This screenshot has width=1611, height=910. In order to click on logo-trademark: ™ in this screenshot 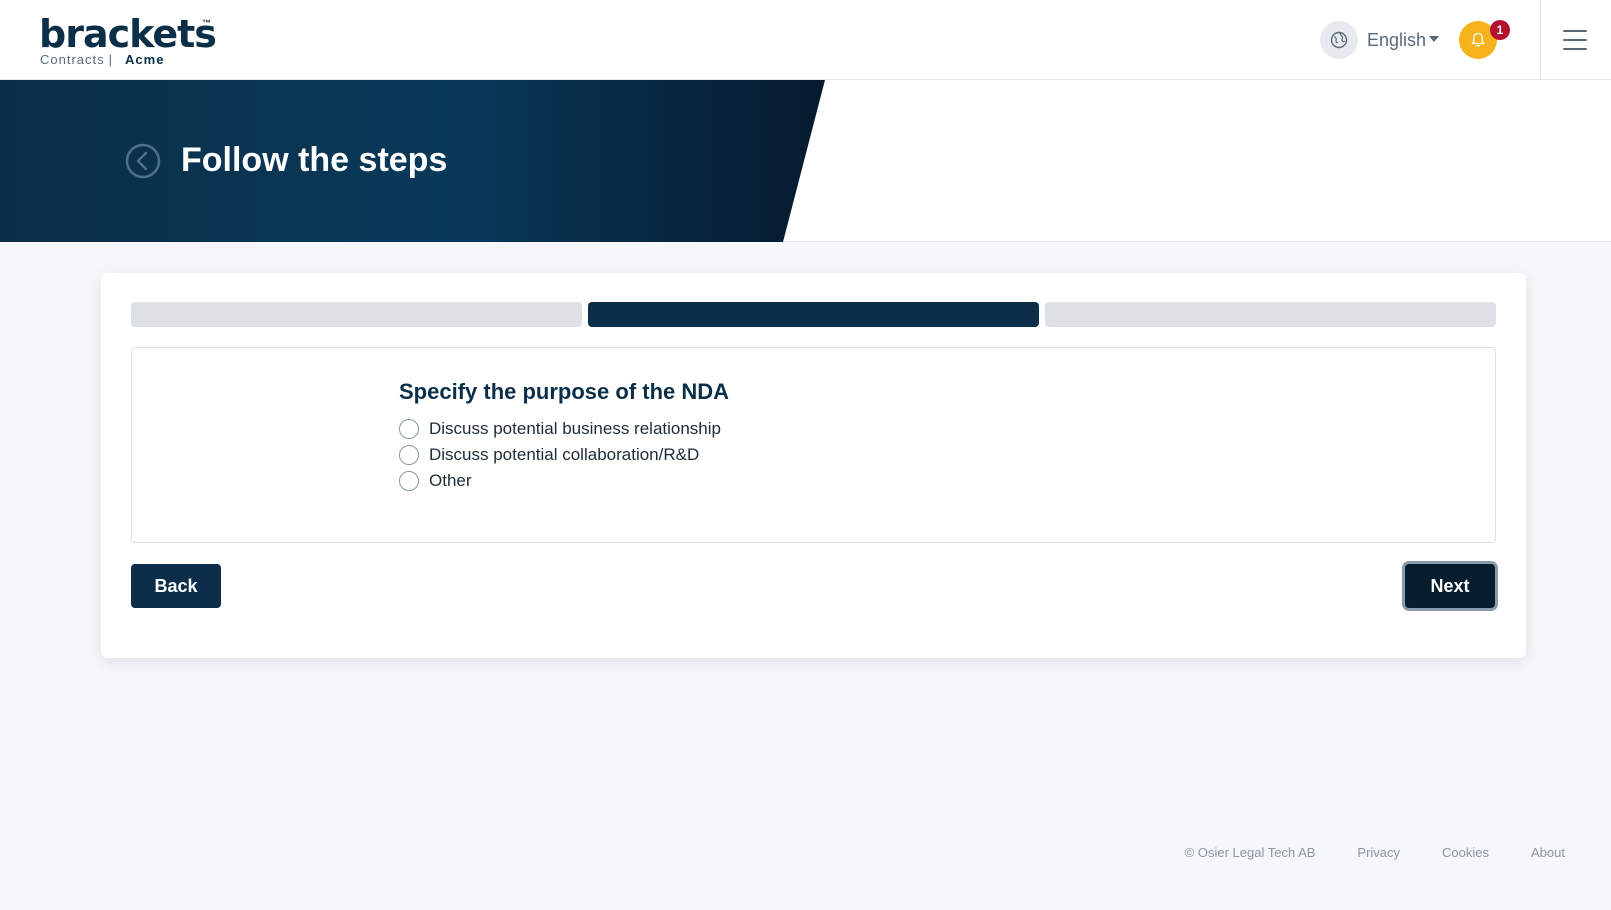, I will do `click(206, 23)`.